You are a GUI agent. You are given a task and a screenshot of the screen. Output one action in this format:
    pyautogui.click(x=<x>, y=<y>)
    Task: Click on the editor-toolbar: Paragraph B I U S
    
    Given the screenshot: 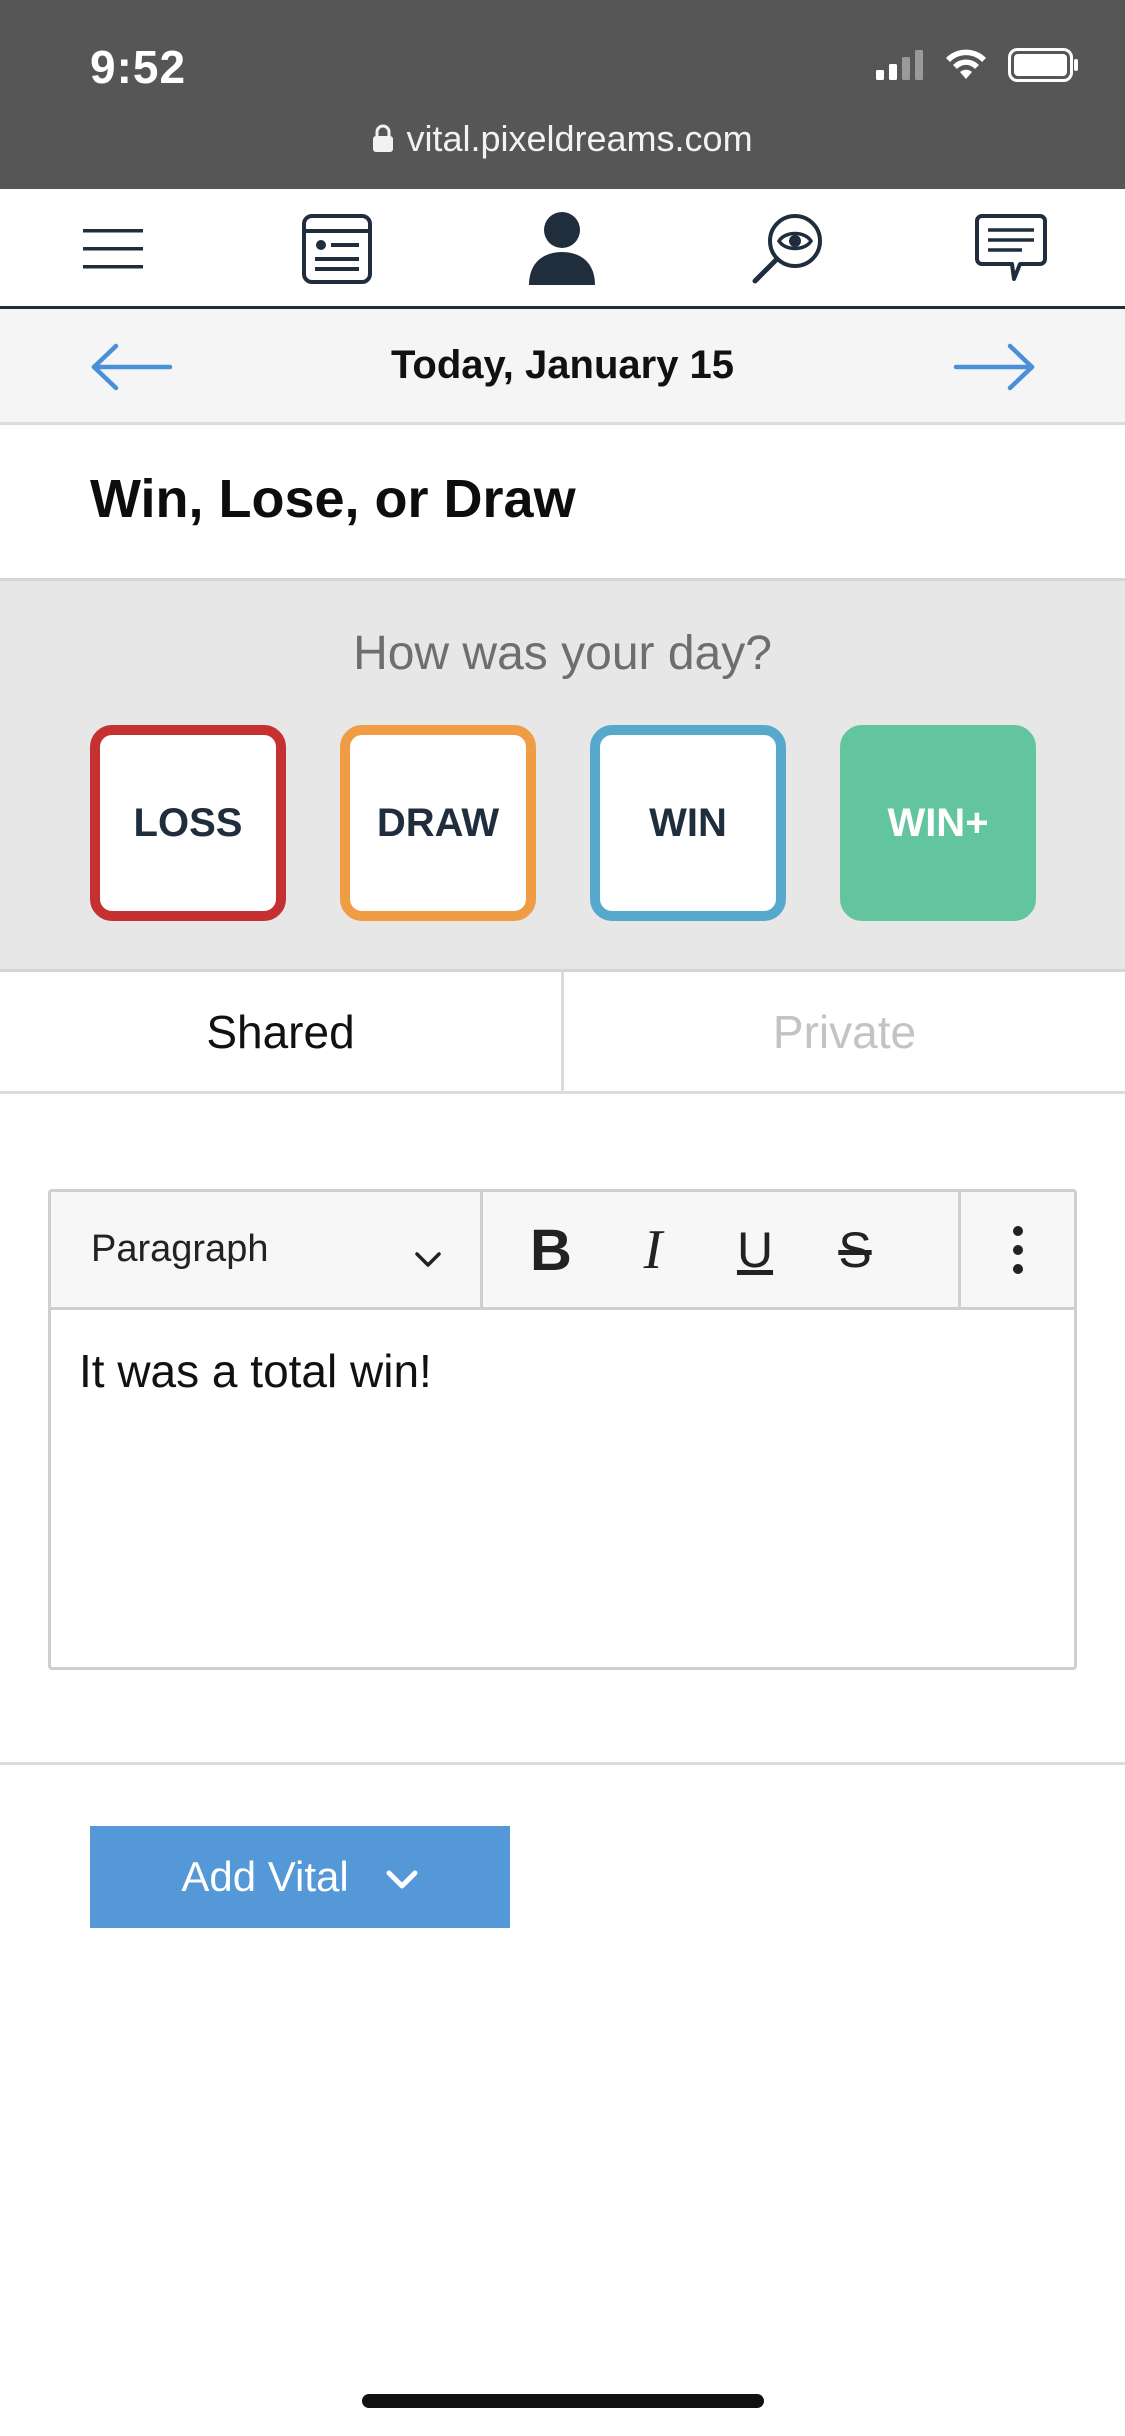 What is the action you would take?
    pyautogui.click(x=562, y=1251)
    